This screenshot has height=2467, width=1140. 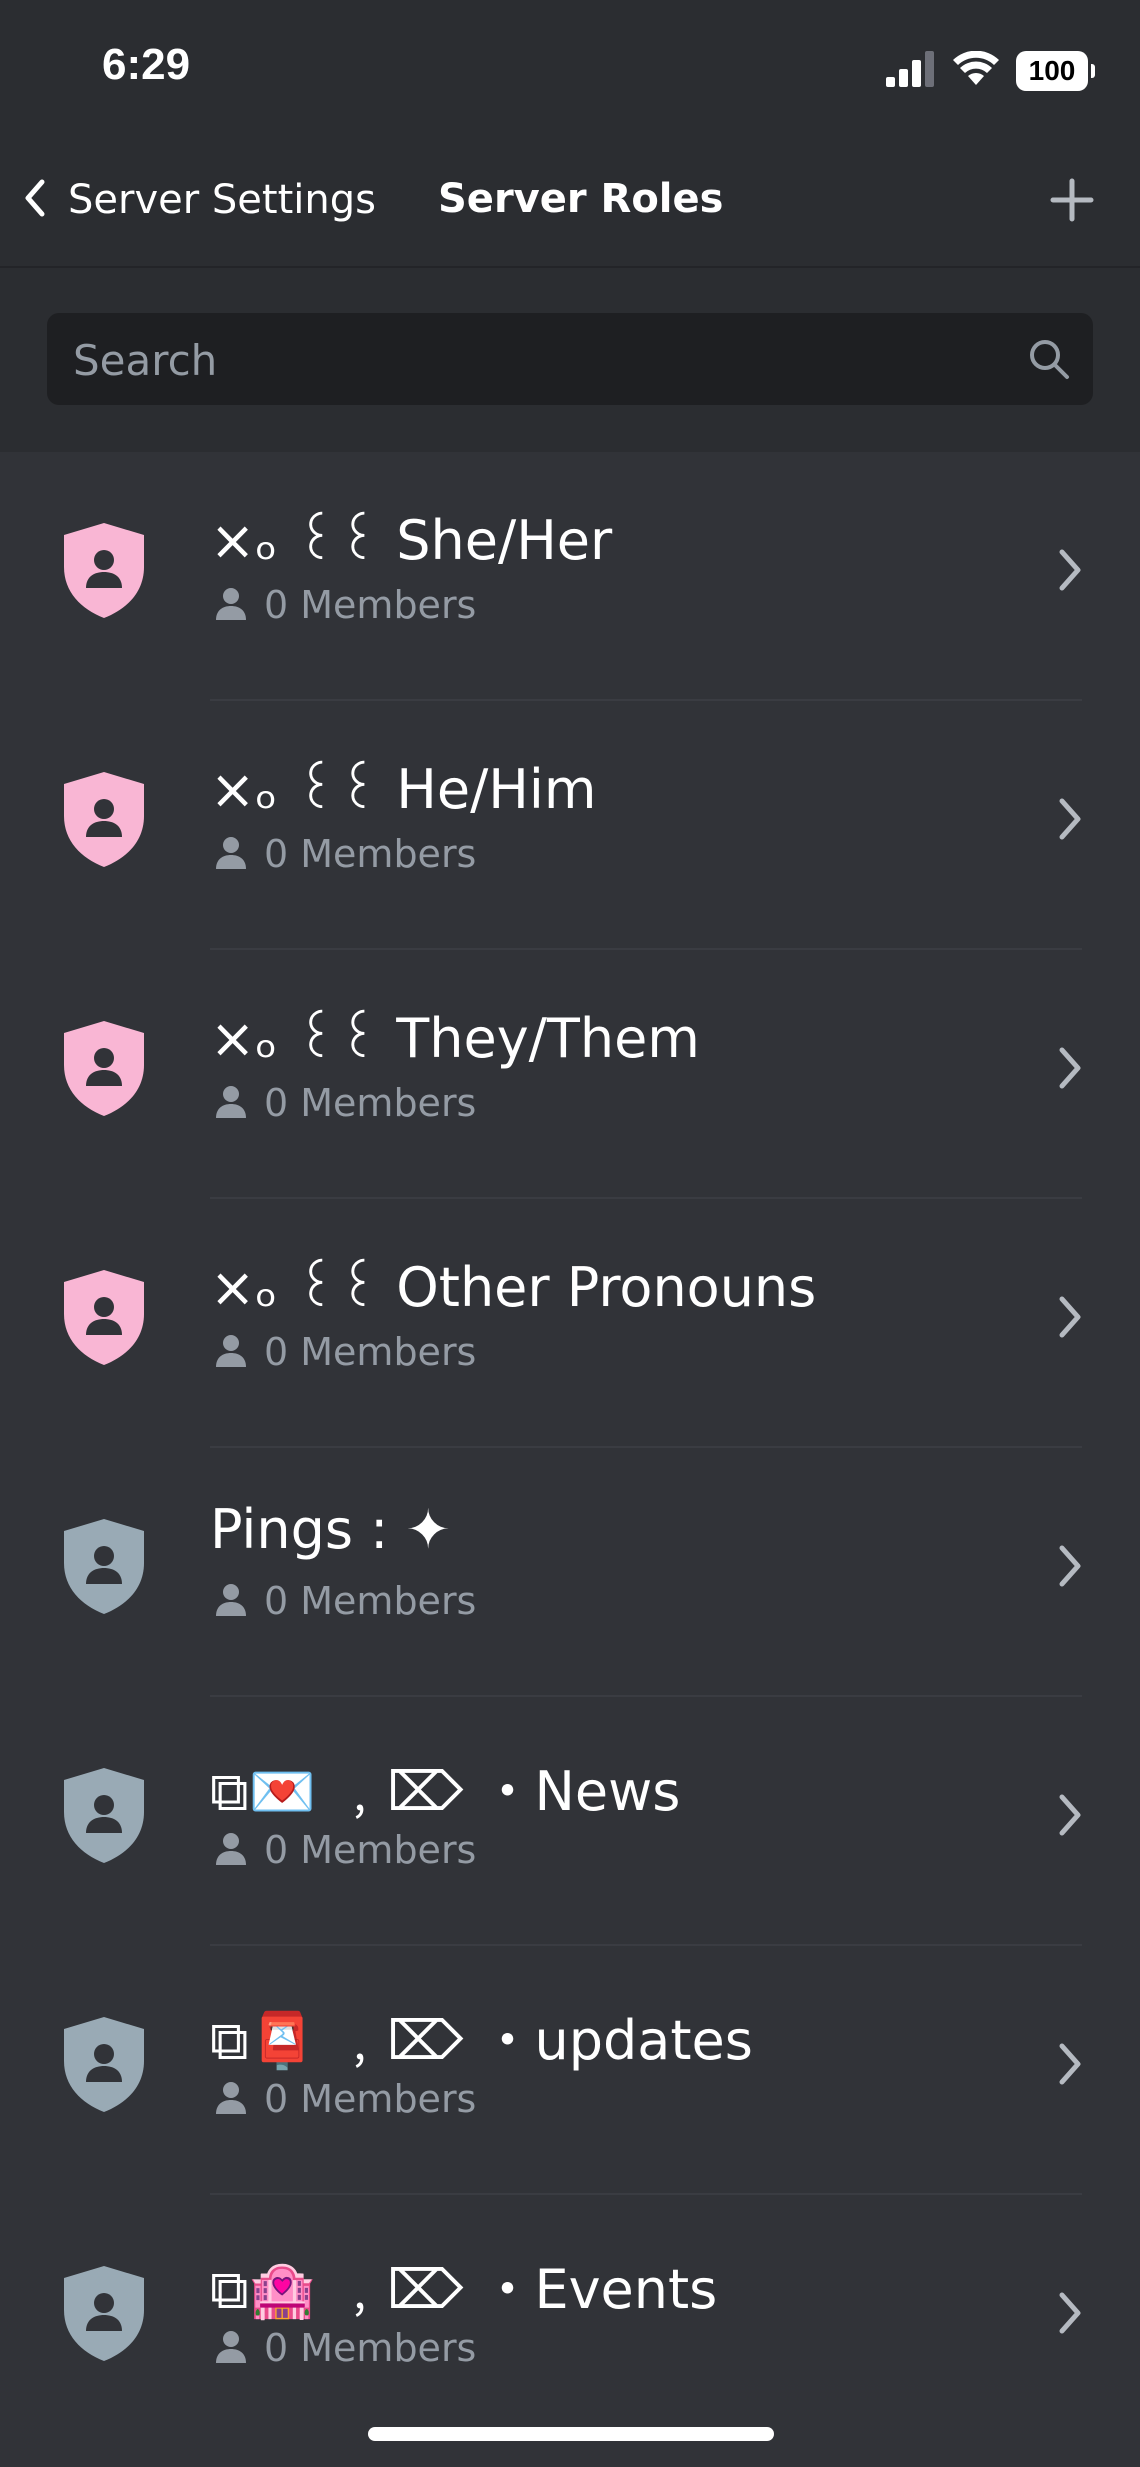 I want to click on role-row-events: ⧉🏩 ﹐⌦ ・Events 0 Members, so click(x=570, y=2319).